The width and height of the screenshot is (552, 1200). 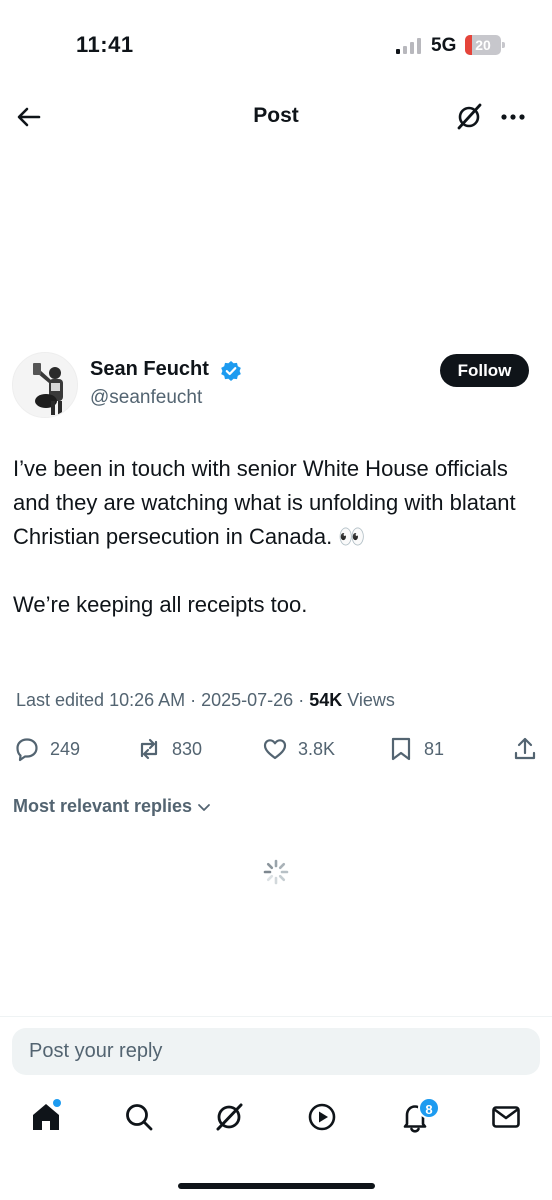 What do you see at coordinates (65, 748) in the screenshot?
I see `reply-count: 249` at bounding box center [65, 748].